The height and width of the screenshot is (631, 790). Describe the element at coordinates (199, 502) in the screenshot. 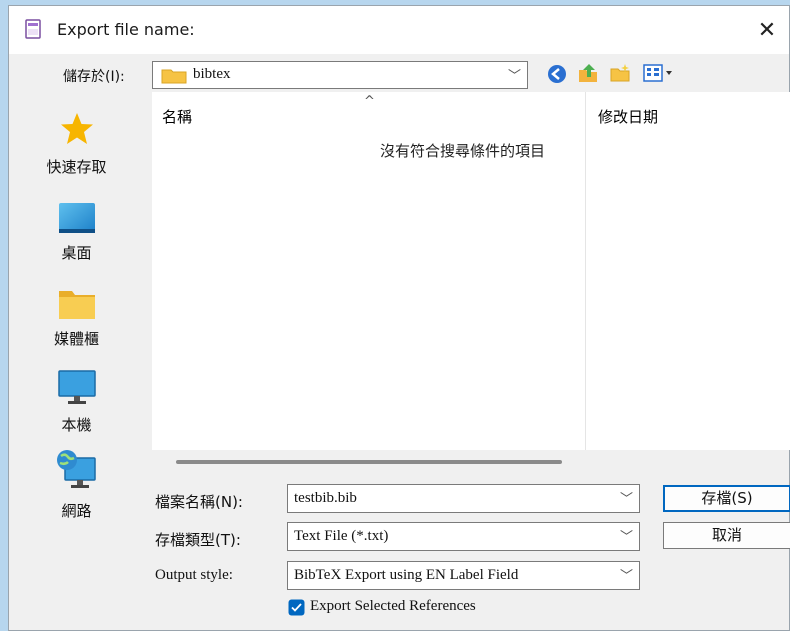

I see `filename-label: 檔案名稱(N):` at that location.